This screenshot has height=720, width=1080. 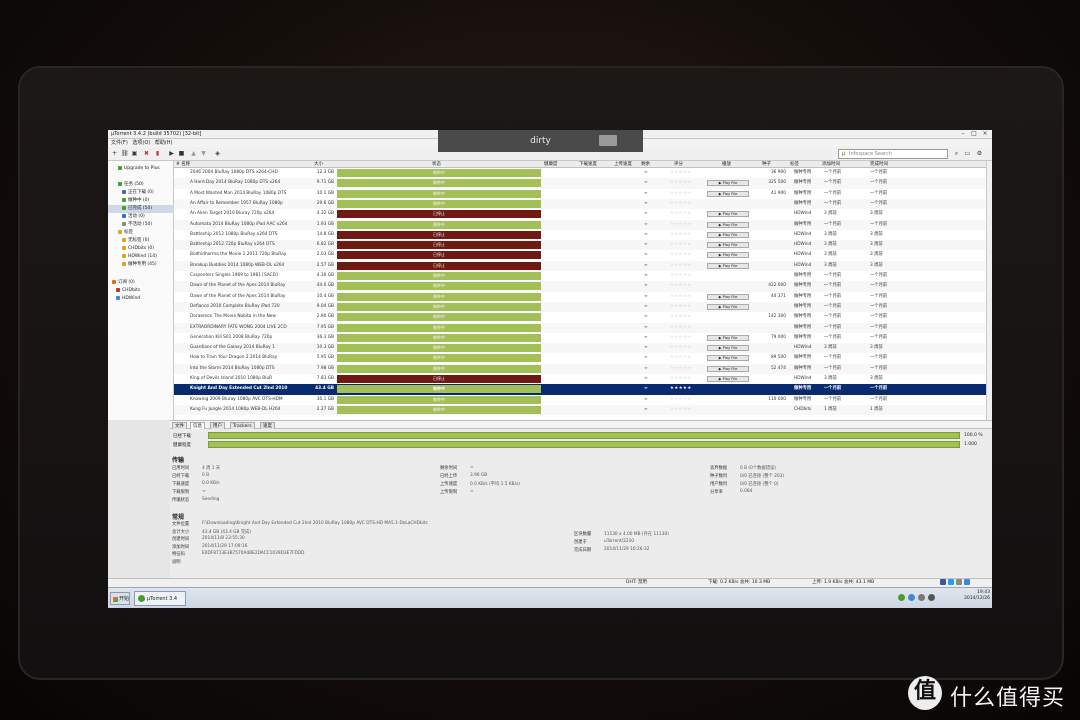 I want to click on delete-icon: ✖, so click(x=146, y=153).